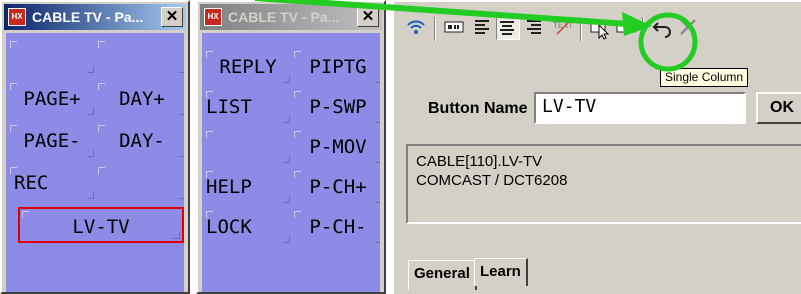 The image size is (801, 294). What do you see at coordinates (336, 147) in the screenshot?
I see `remote-button-p-mov: P-MOV` at bounding box center [336, 147].